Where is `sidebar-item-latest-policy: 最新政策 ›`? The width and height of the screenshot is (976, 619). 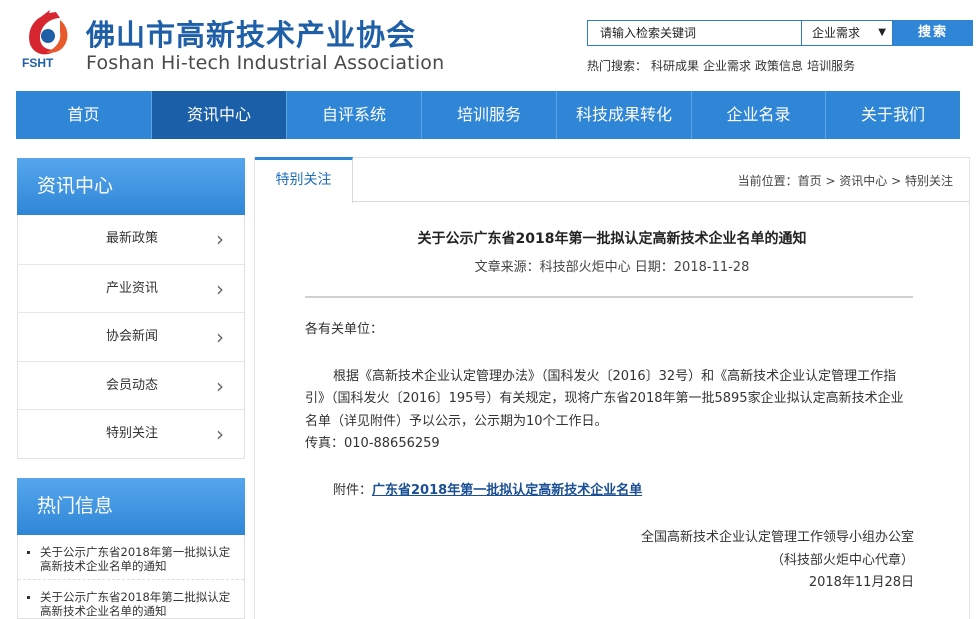 sidebar-item-latest-policy: 最新政策 › is located at coordinates (131, 239).